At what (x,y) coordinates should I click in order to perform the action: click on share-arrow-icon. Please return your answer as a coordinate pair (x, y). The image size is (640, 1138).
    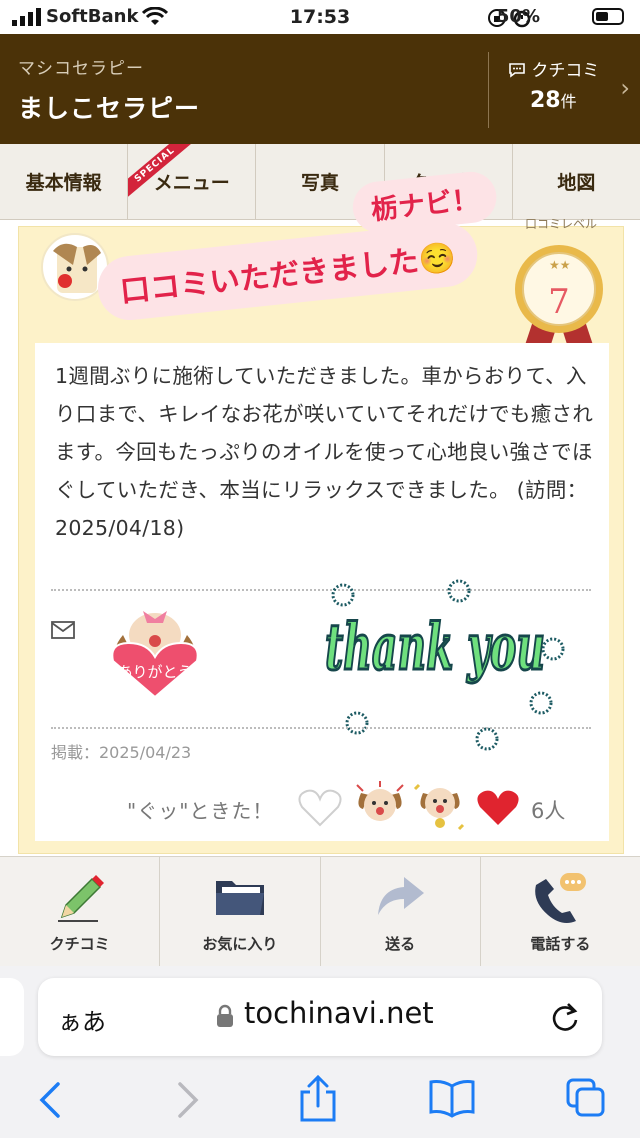
    Looking at the image, I should click on (401, 896).